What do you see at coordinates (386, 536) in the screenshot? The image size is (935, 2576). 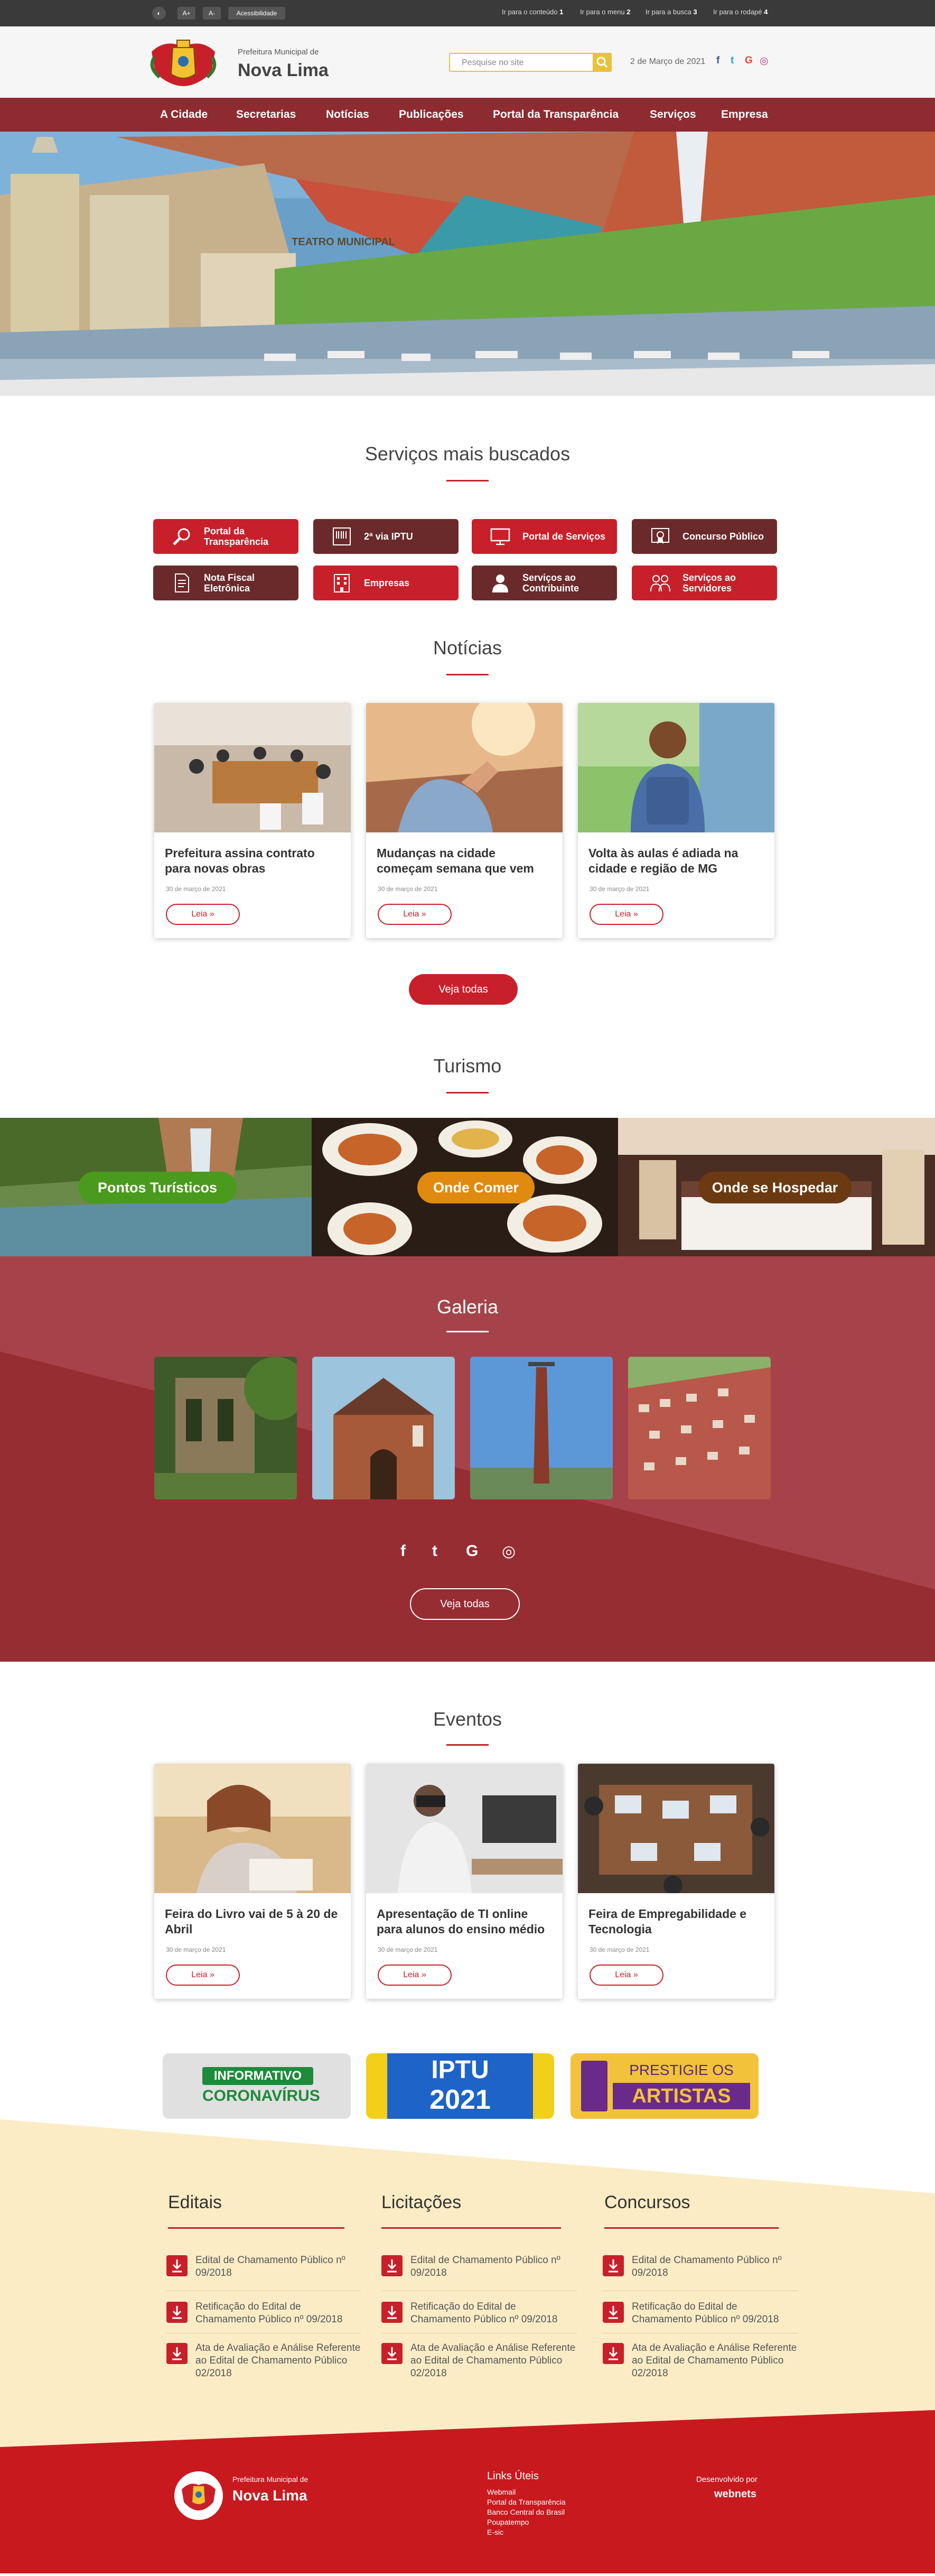 I see `service-iptu: 2ª via IPTU` at bounding box center [386, 536].